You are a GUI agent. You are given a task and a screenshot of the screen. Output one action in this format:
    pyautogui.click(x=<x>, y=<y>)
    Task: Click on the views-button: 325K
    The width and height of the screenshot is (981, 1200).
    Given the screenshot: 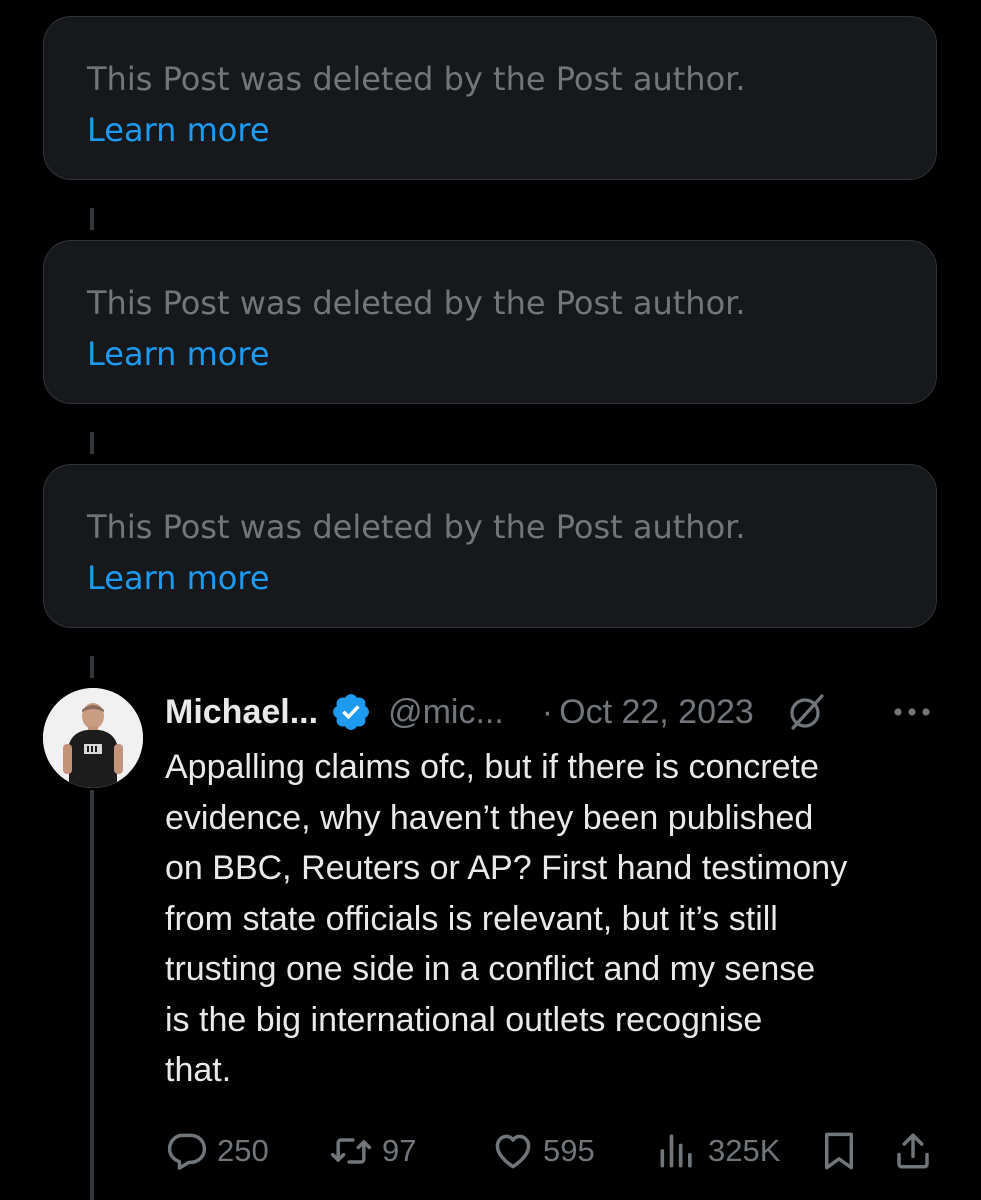 What is the action you would take?
    pyautogui.click(x=717, y=1151)
    